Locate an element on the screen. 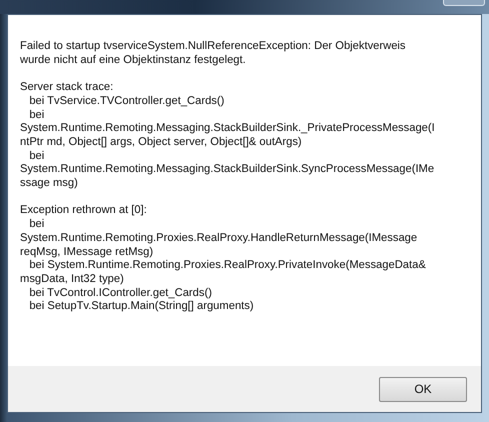 The height and width of the screenshot is (422, 489). window-control-button is located at coordinates (464, 3).